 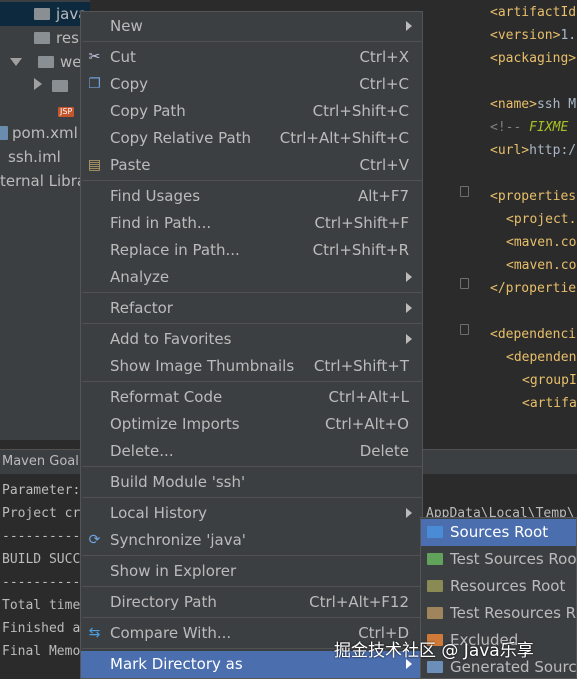 What do you see at coordinates (163, 602) in the screenshot?
I see `menu-item-label: Directory Path` at bounding box center [163, 602].